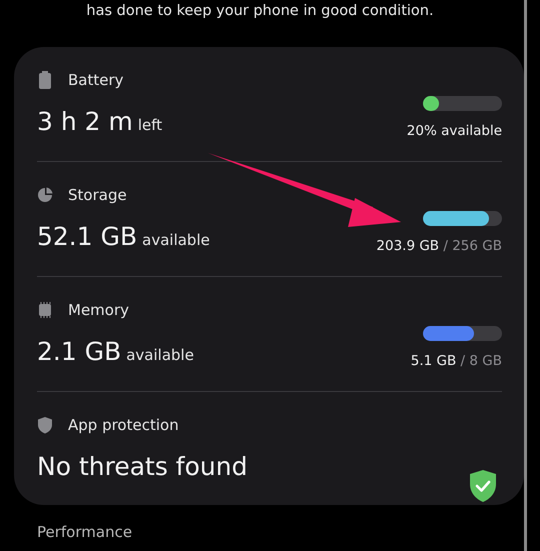 The image size is (540, 551). Describe the element at coordinates (96, 80) in the screenshot. I see `item-title: Battery` at that location.